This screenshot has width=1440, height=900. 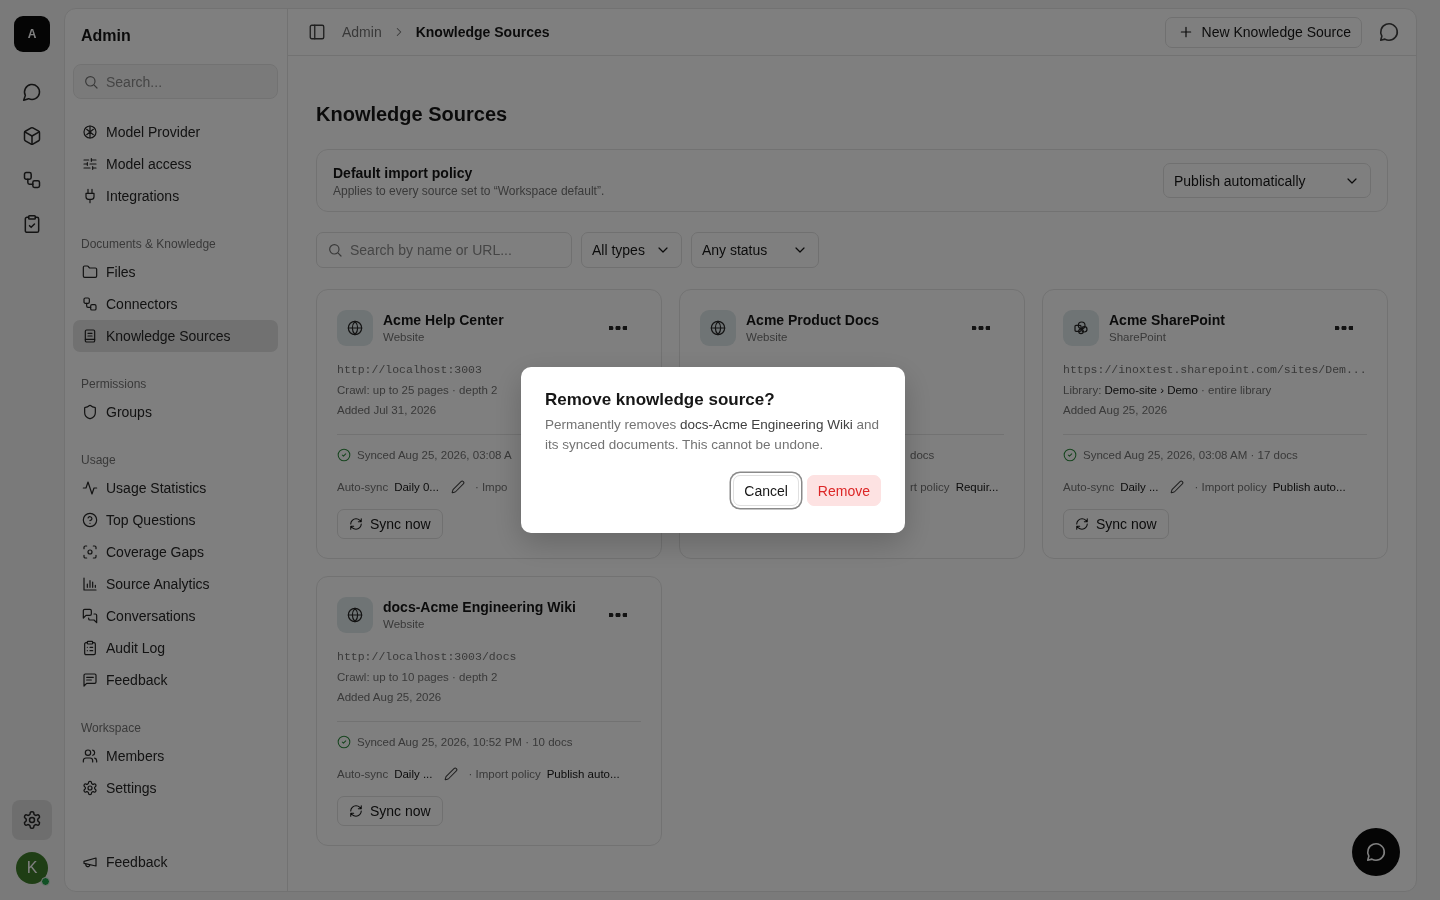 I want to click on sidebar-toggle-icon, so click(x=317, y=32).